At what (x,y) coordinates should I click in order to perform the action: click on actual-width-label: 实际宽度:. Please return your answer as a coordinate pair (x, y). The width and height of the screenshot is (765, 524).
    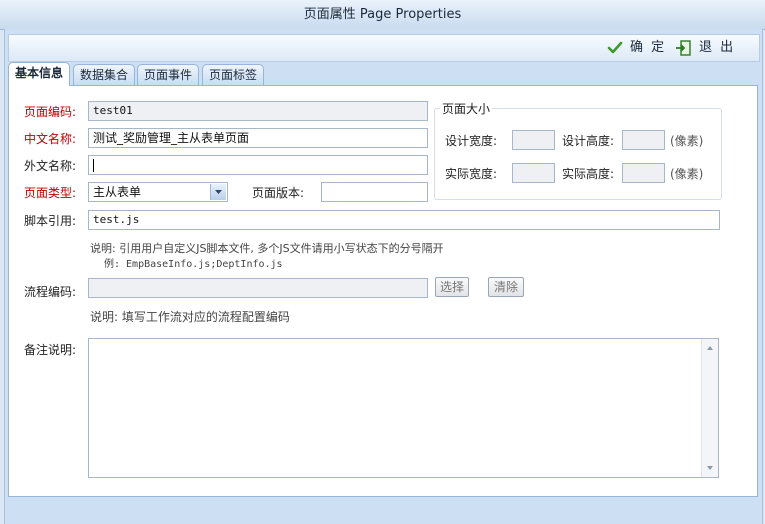
    Looking at the image, I should click on (471, 174).